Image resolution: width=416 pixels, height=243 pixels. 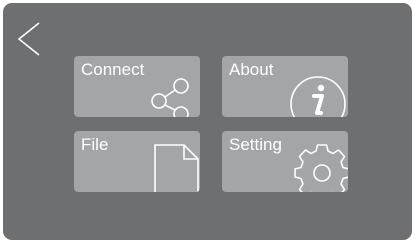 What do you see at coordinates (173, 93) in the screenshot?
I see `share-icon` at bounding box center [173, 93].